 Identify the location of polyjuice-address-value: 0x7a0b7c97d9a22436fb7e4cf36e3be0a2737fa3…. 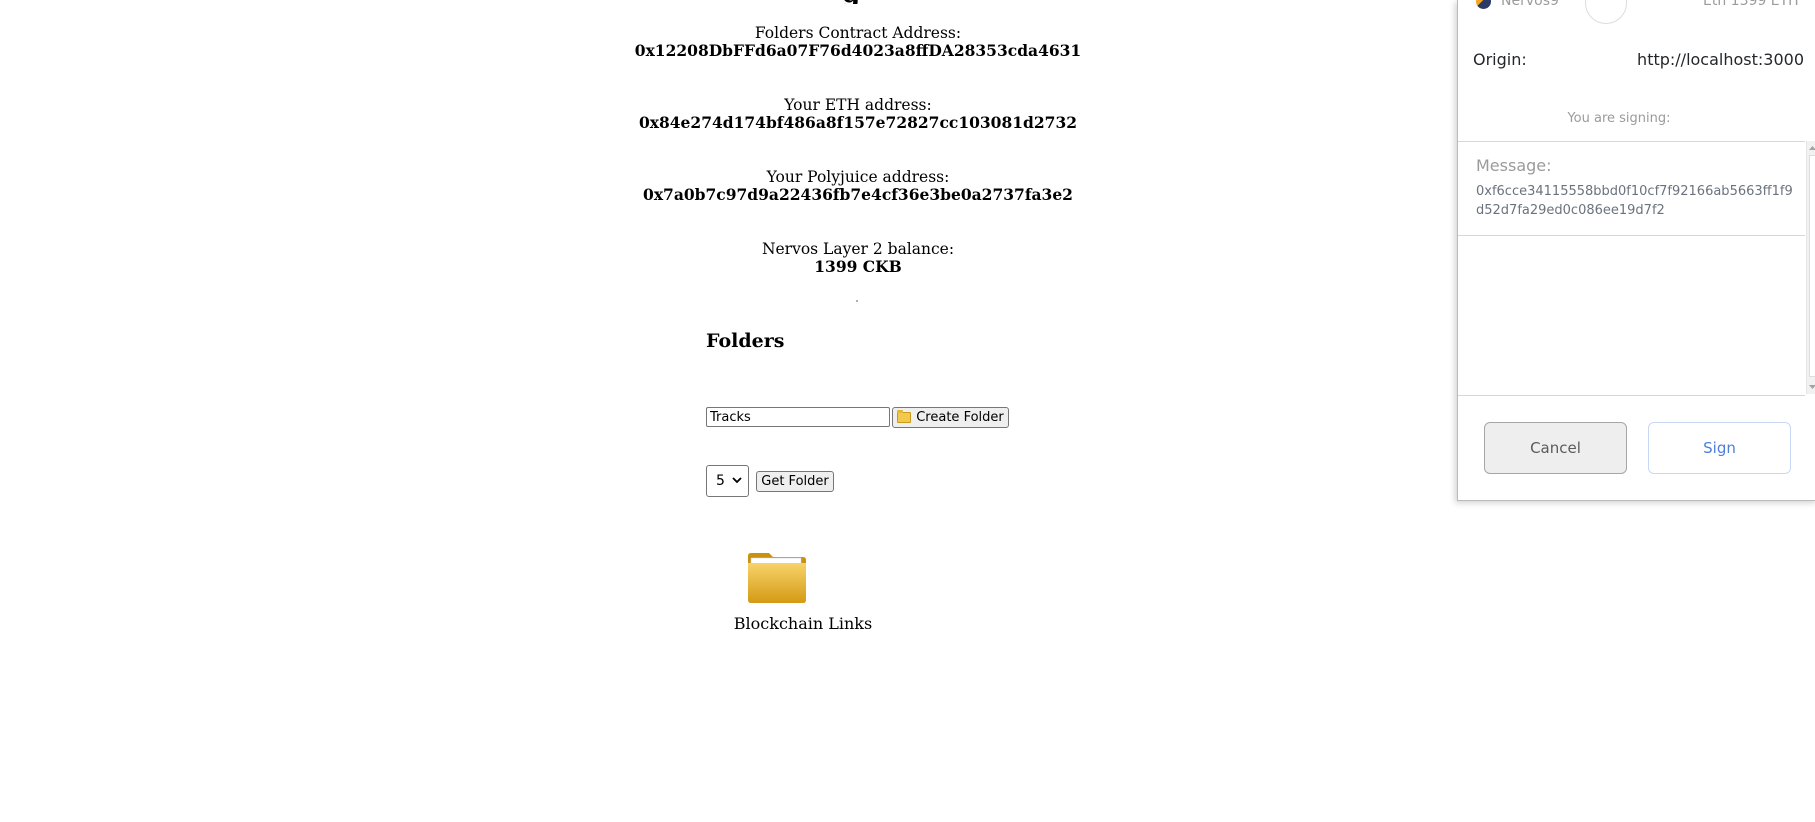
(858, 194).